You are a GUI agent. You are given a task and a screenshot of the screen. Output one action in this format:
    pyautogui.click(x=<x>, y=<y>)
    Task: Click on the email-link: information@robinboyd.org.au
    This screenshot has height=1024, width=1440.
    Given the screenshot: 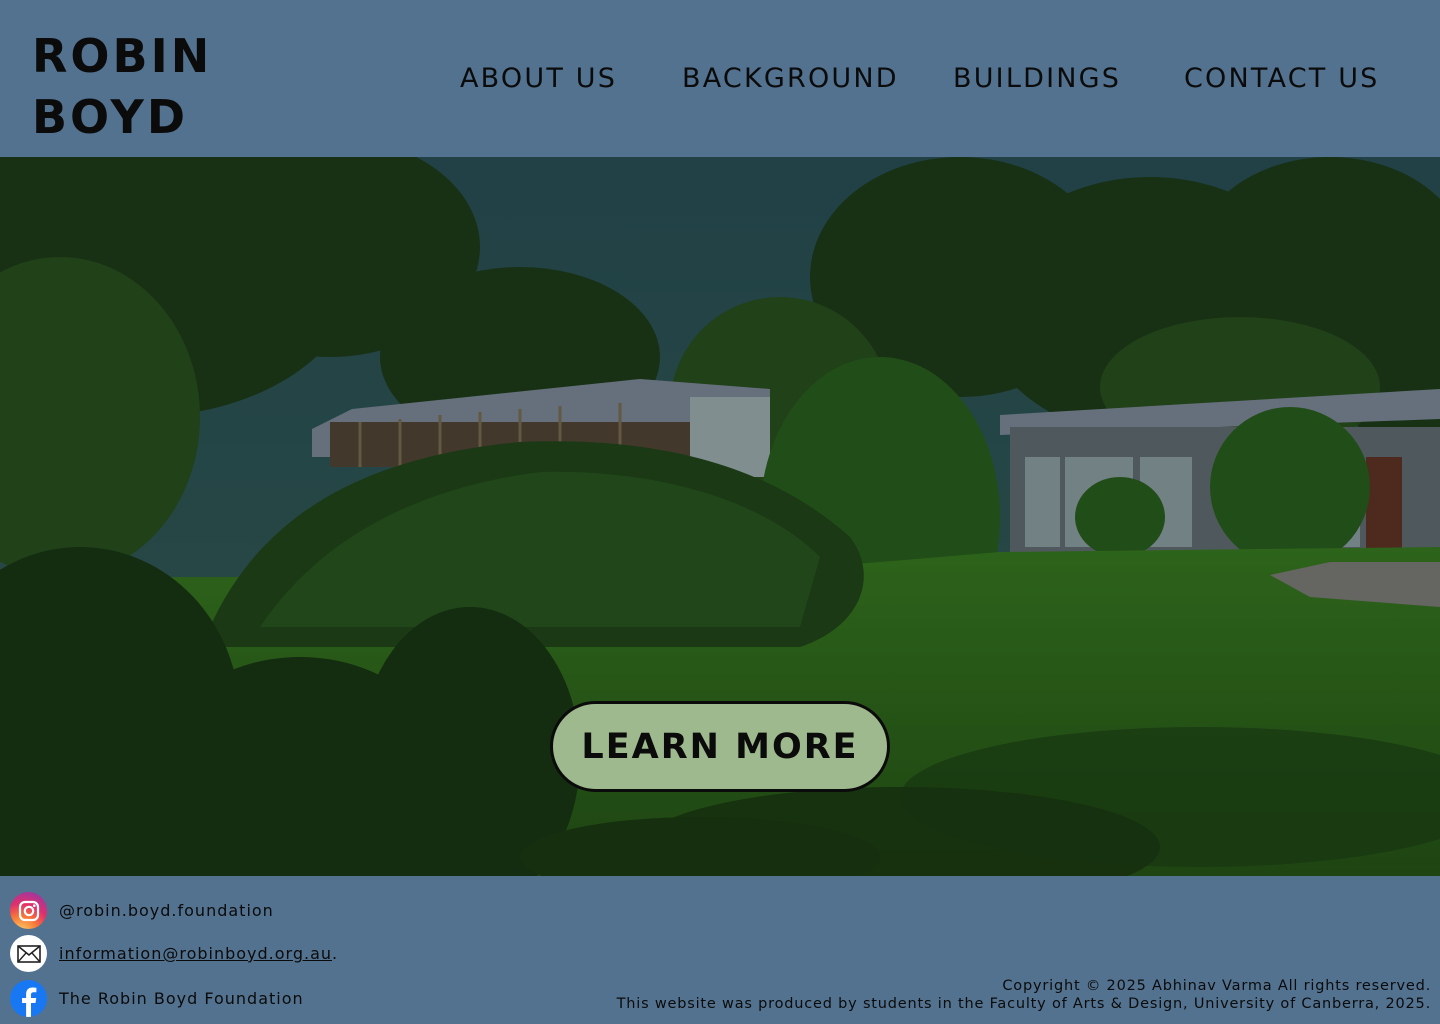 What is the action you would take?
    pyautogui.click(x=195, y=953)
    